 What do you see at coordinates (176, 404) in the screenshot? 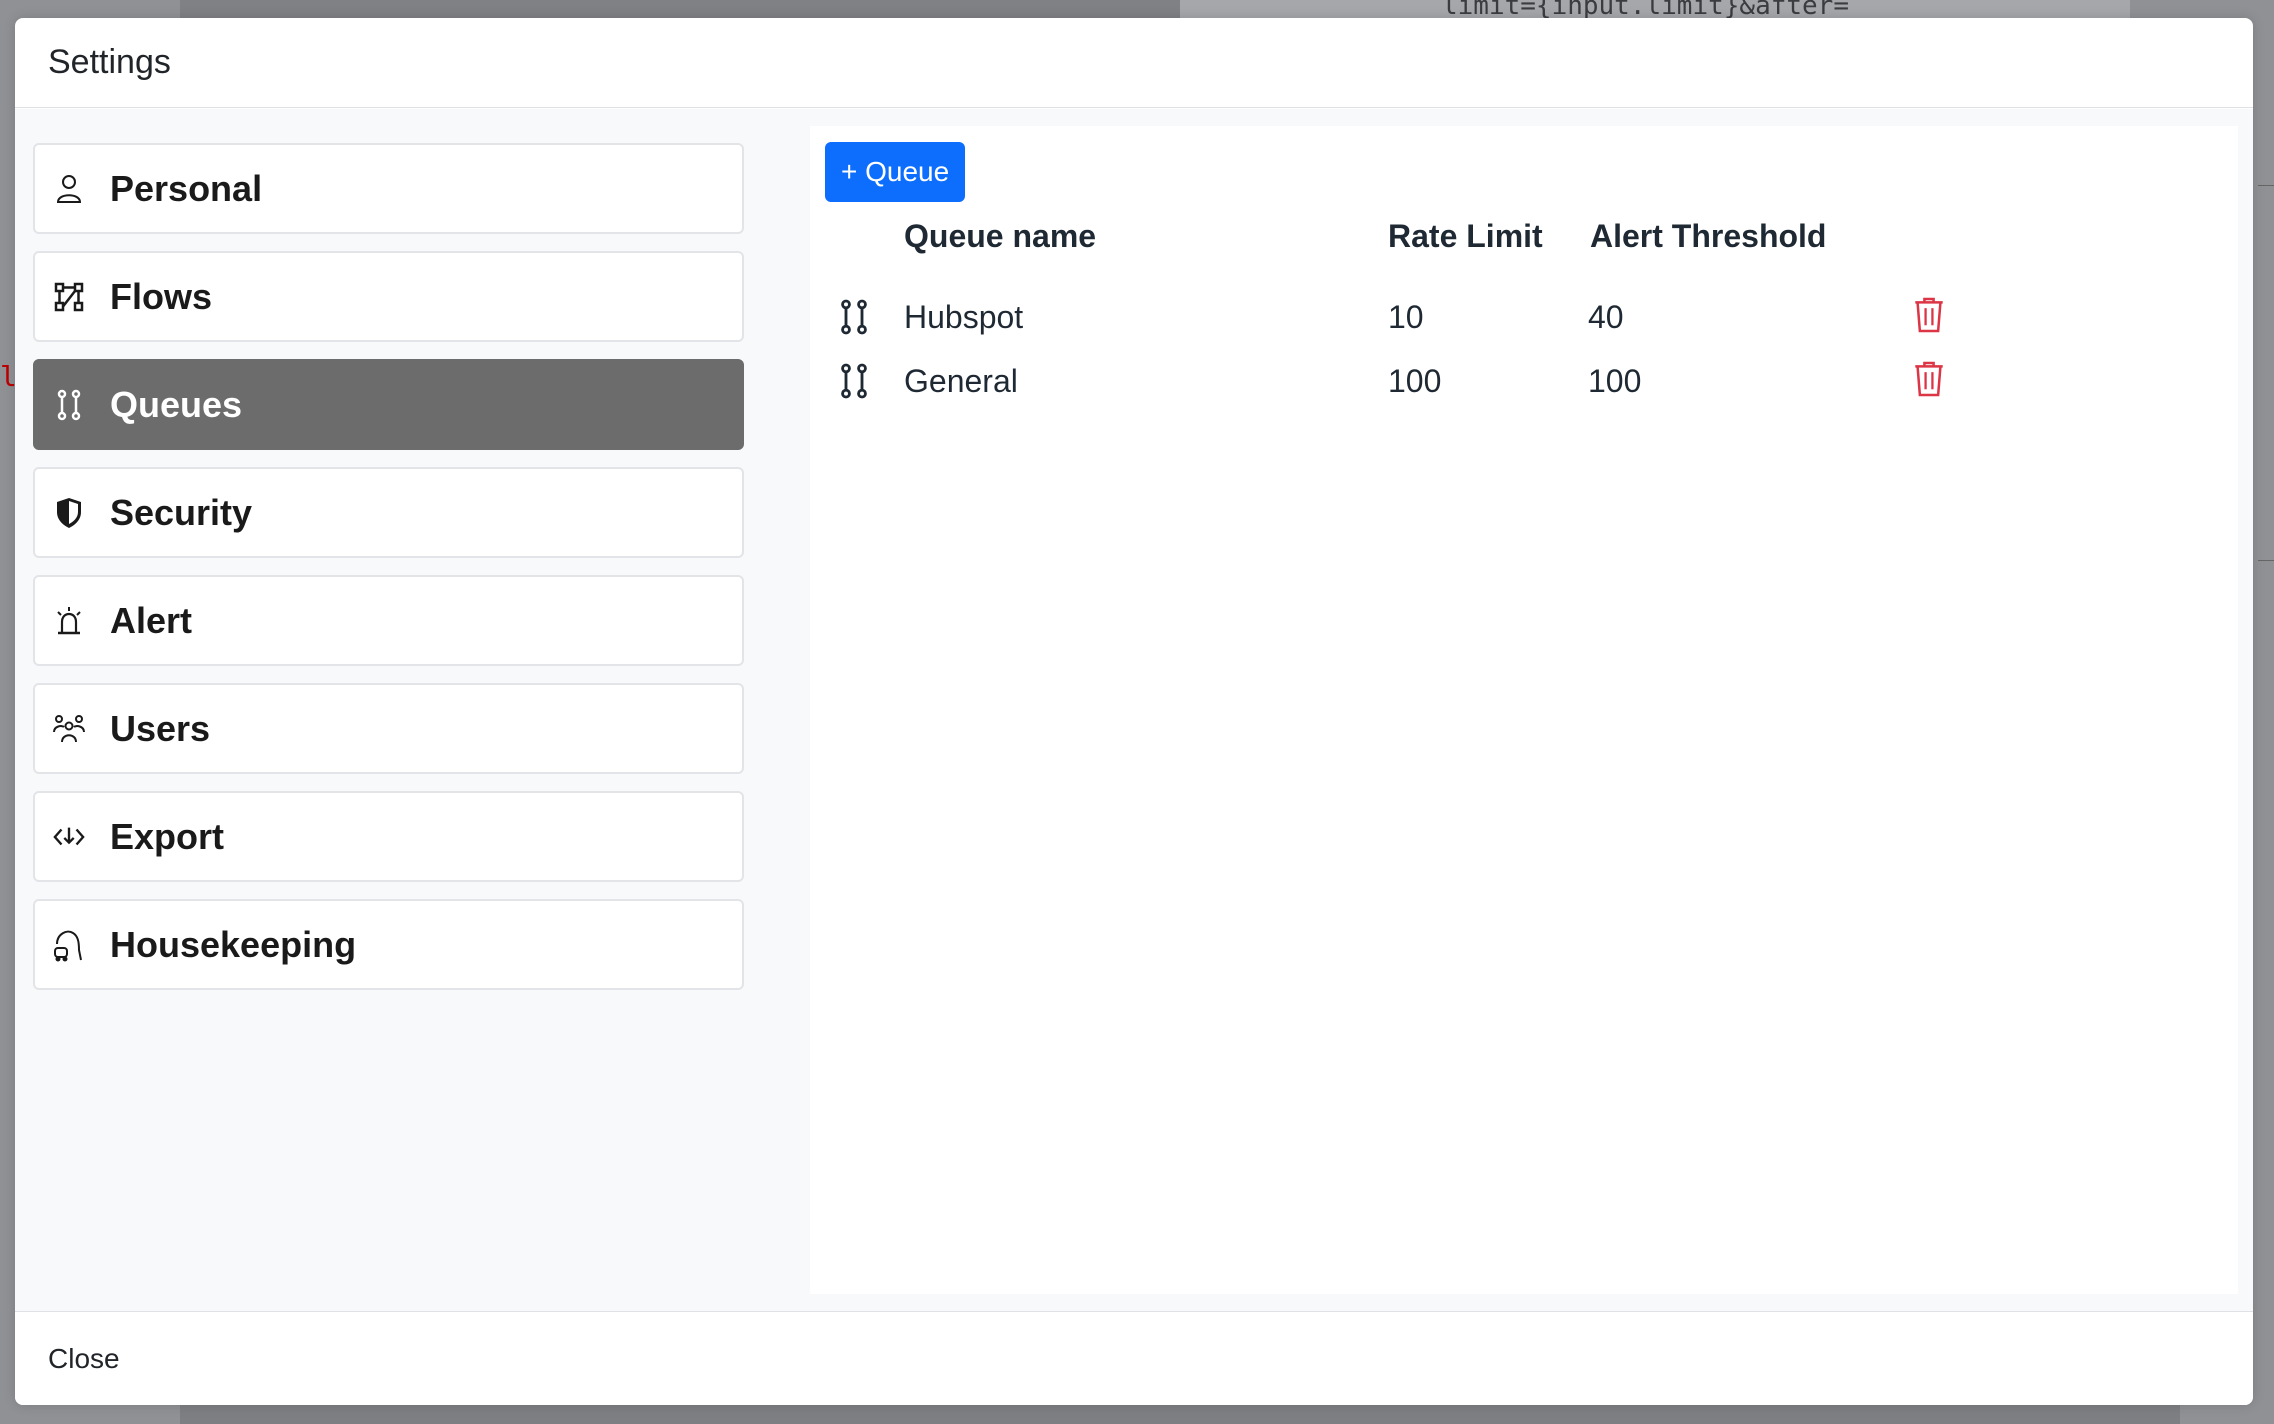
I see `sidebar-item-label: Queues` at bounding box center [176, 404].